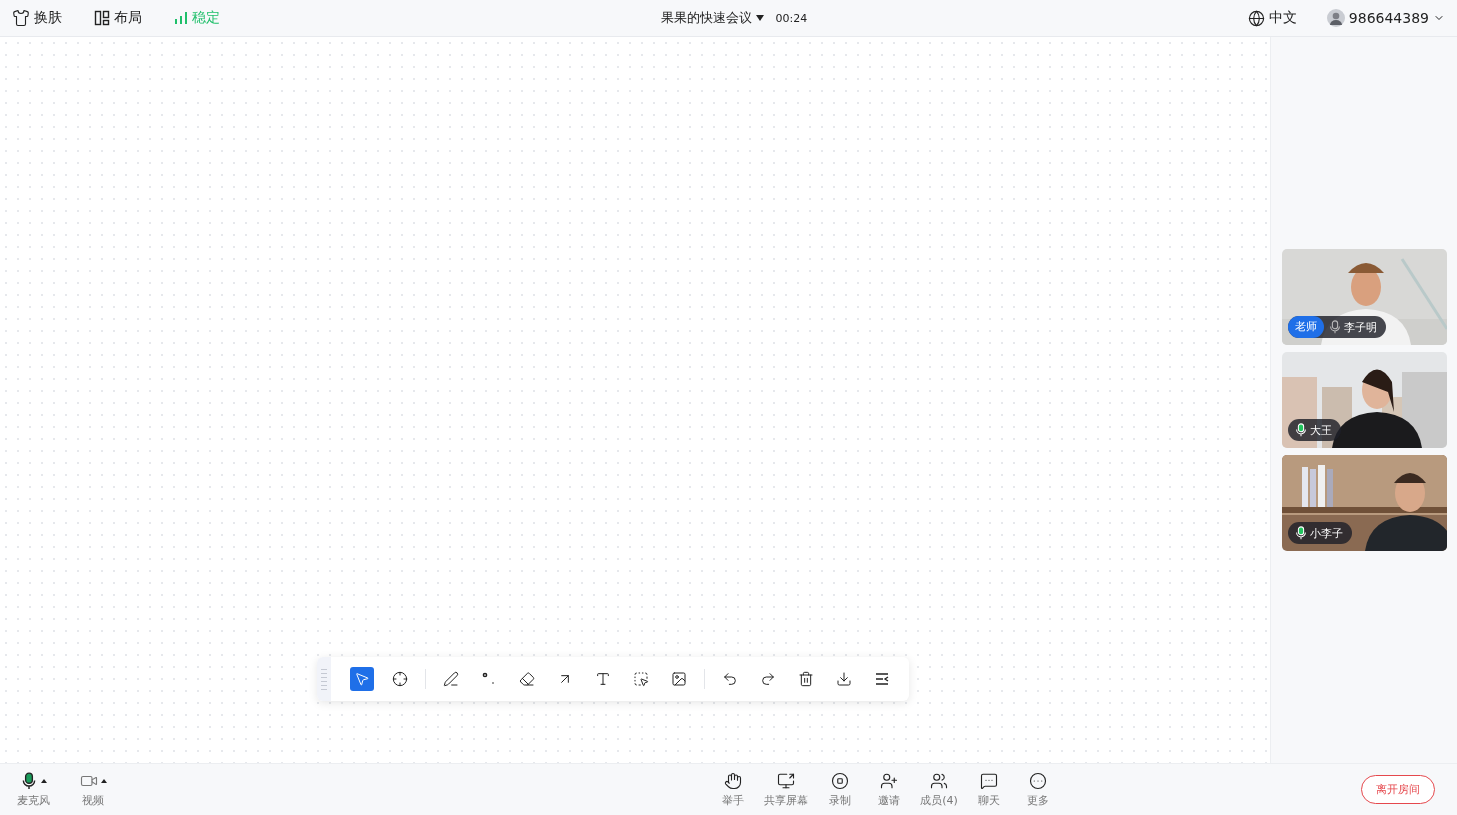 The image size is (1457, 815). I want to click on meeting-title: 果果的快速会议, so click(706, 18).